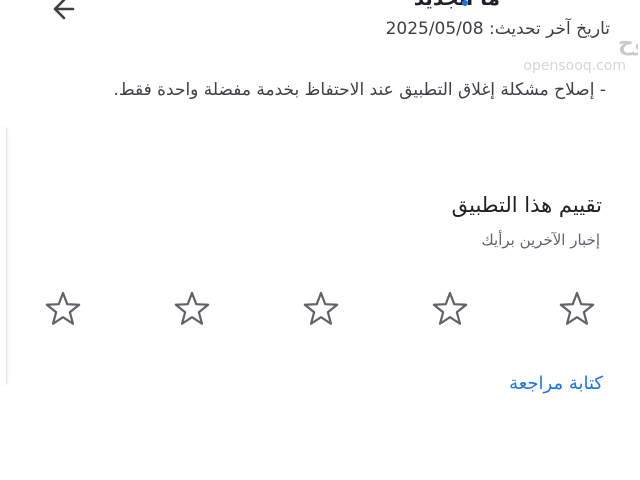 Image resolution: width=640 pixels, height=480 pixels. Describe the element at coordinates (457, 5) in the screenshot. I see `page-title: ما الجديد` at that location.